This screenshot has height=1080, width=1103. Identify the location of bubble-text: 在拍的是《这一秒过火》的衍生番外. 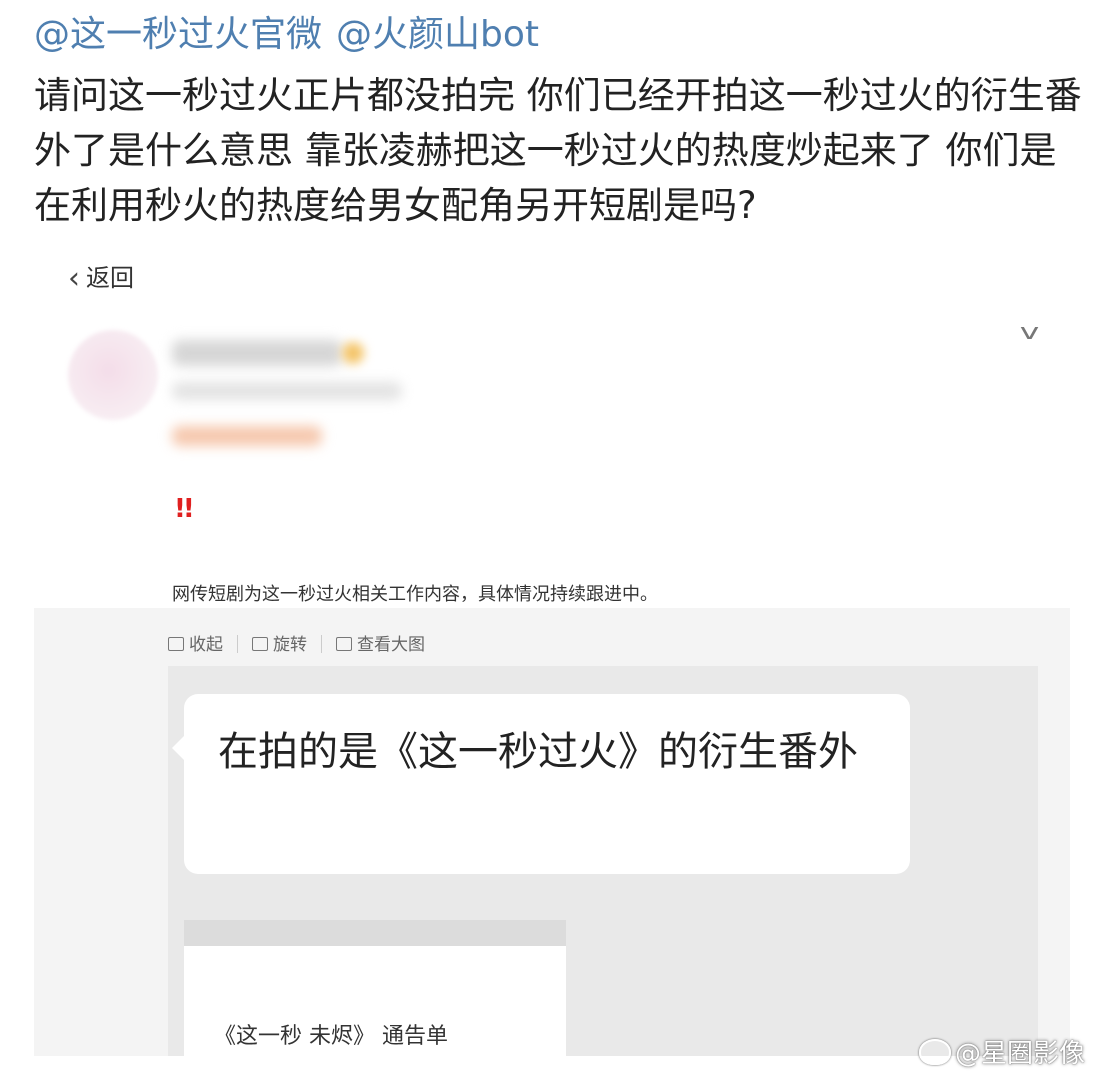
(538, 752).